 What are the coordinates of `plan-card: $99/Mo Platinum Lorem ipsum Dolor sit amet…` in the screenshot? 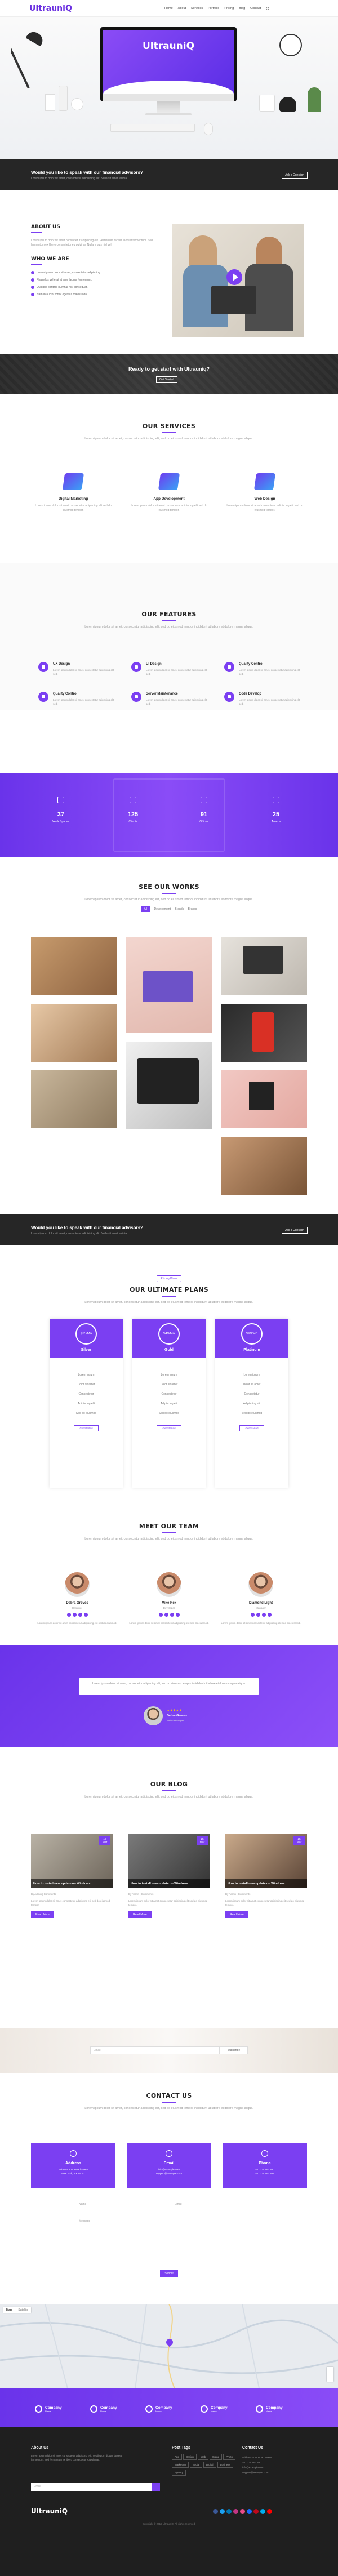 It's located at (251, 1403).